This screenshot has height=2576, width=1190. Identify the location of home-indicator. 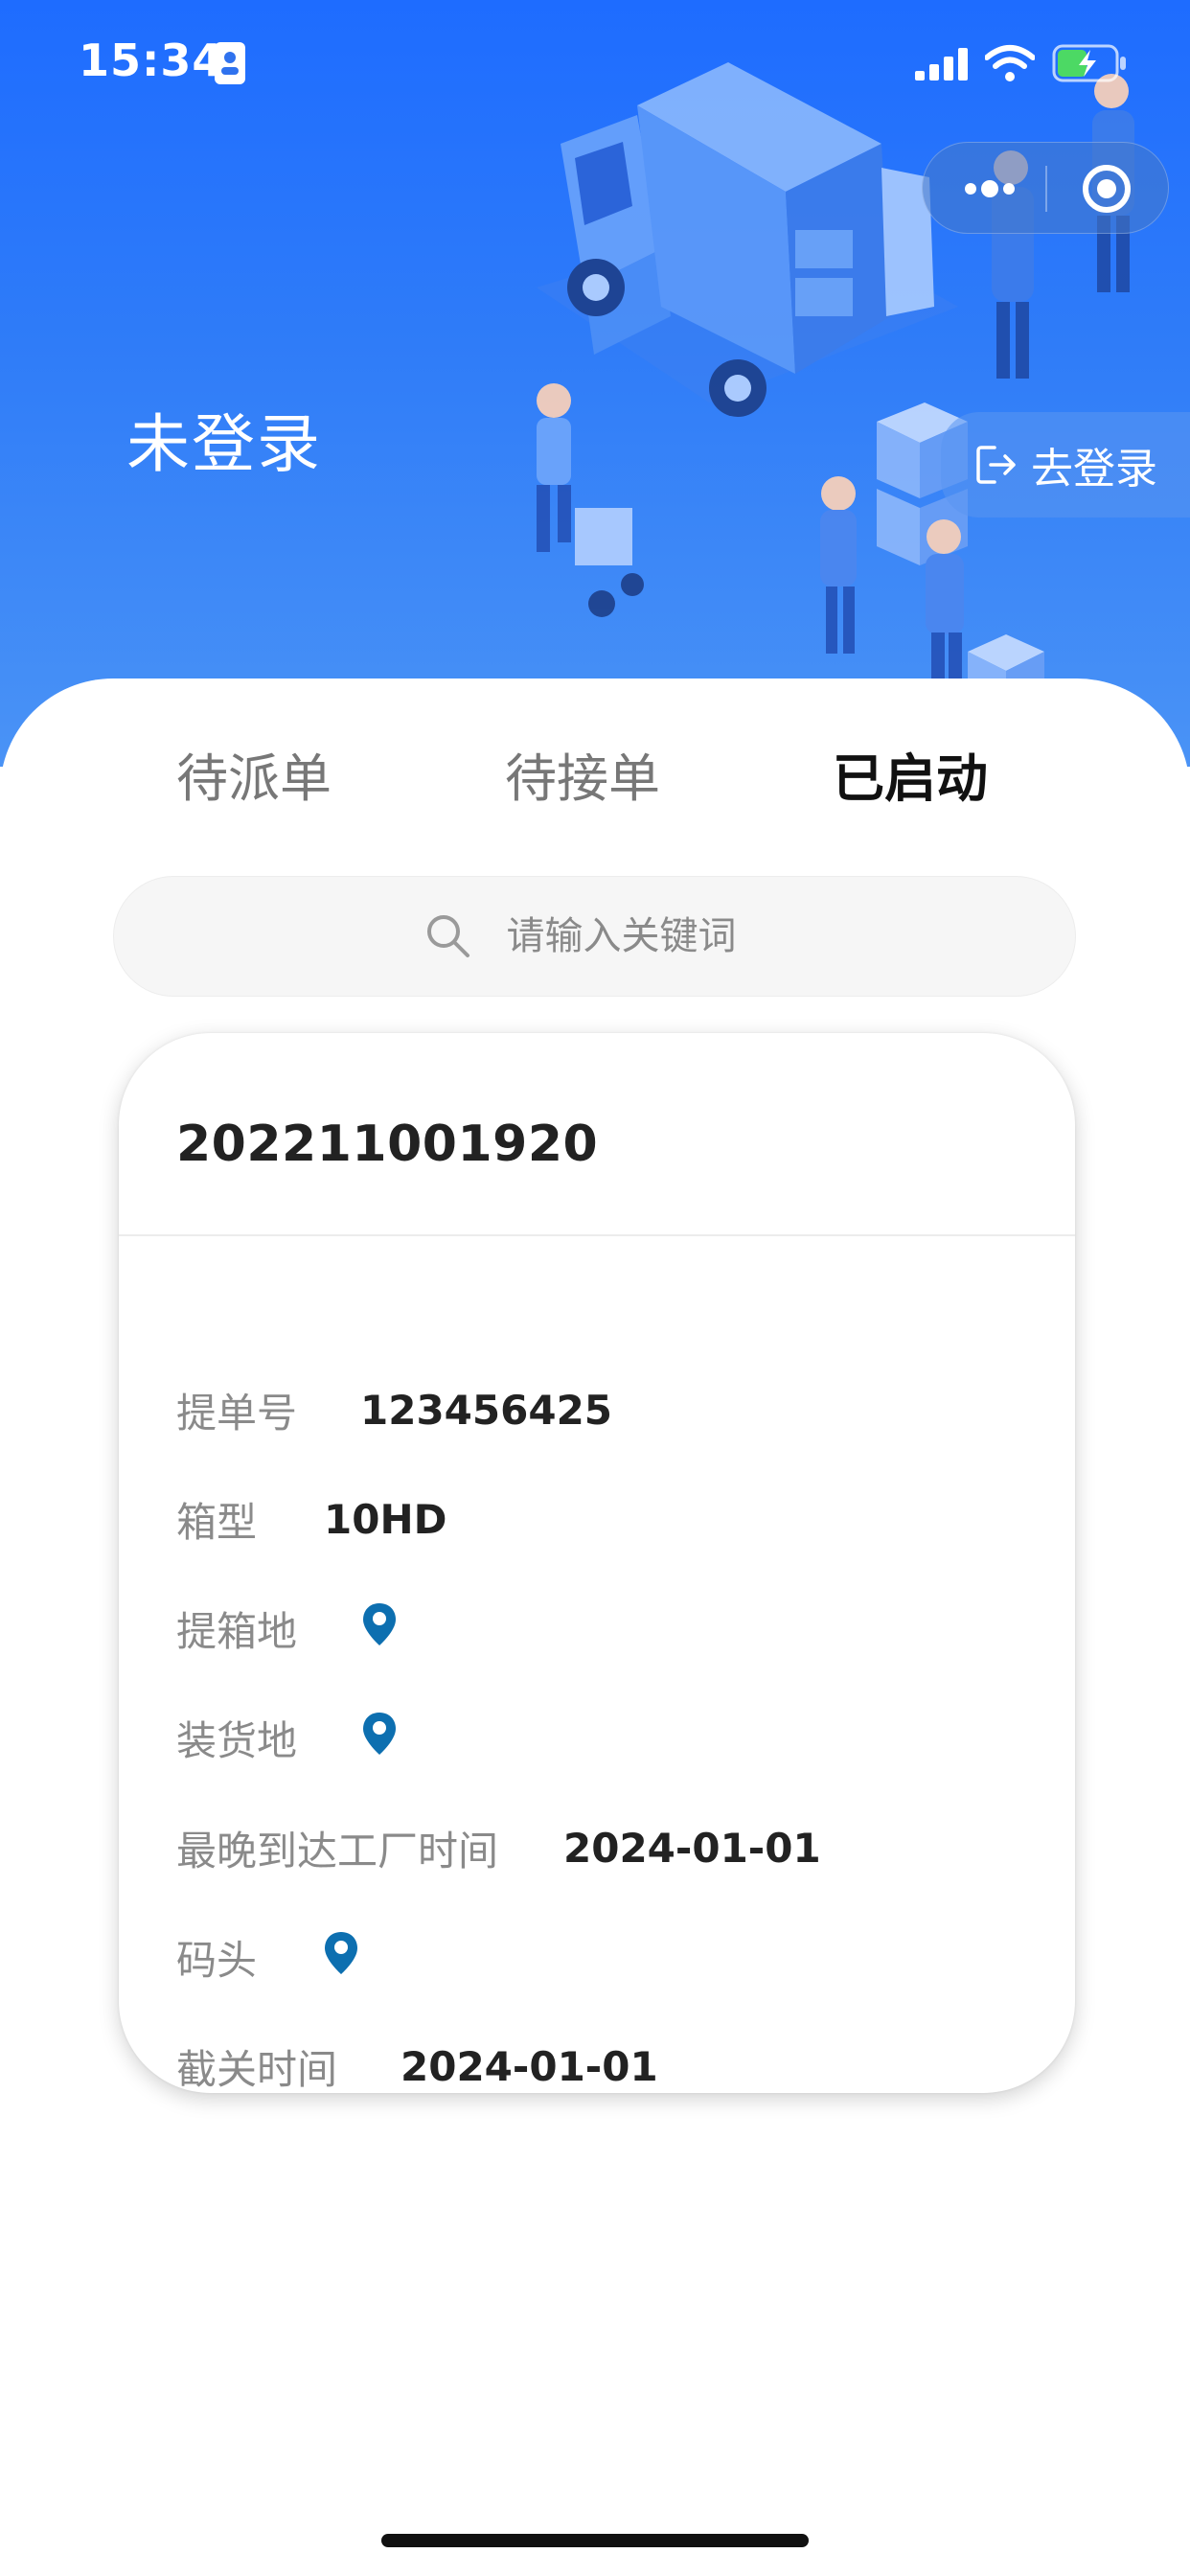
(595, 2540).